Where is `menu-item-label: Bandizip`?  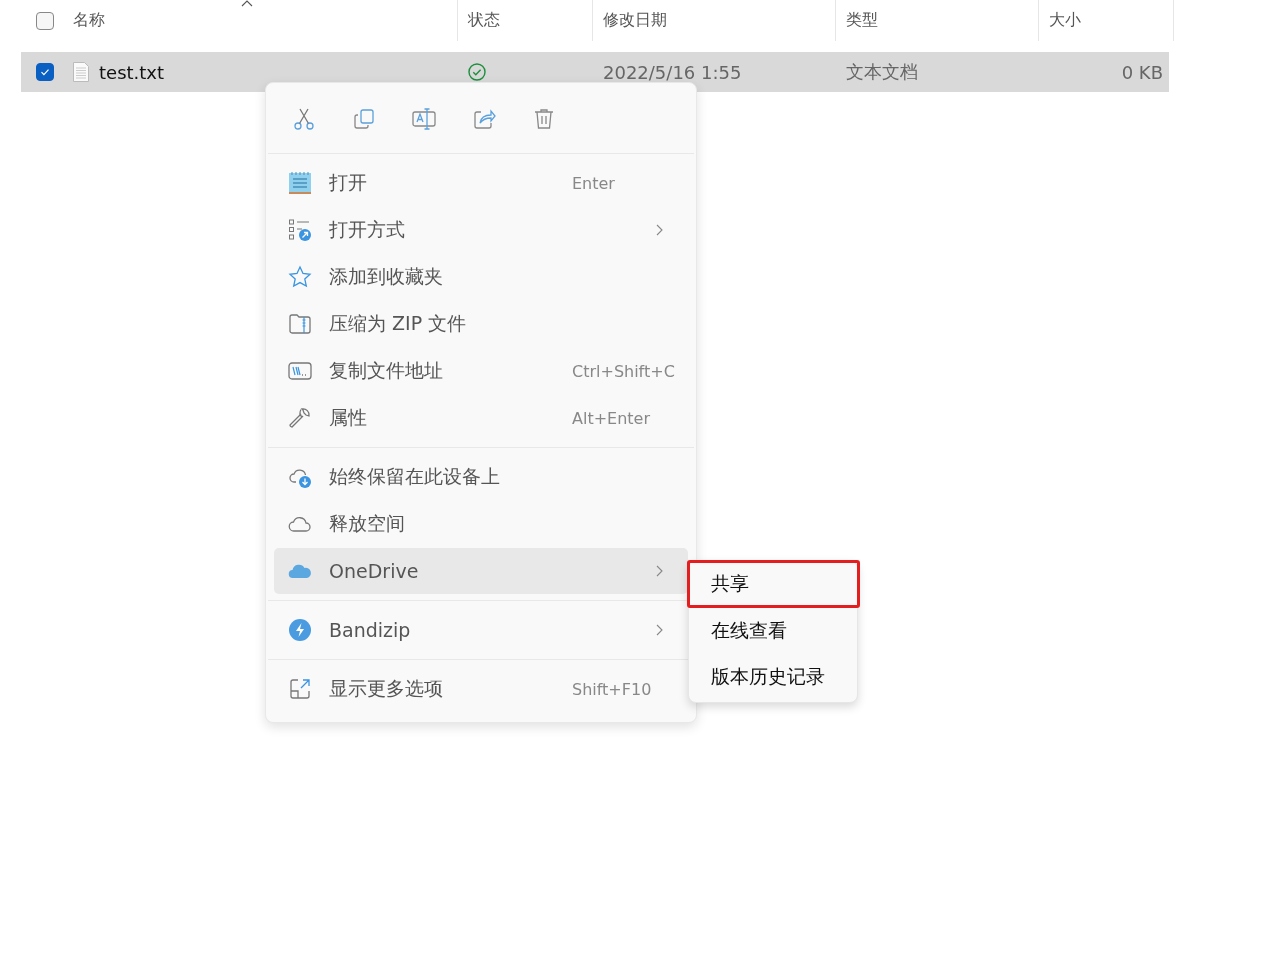
menu-item-label: Bandizip is located at coordinates (370, 630).